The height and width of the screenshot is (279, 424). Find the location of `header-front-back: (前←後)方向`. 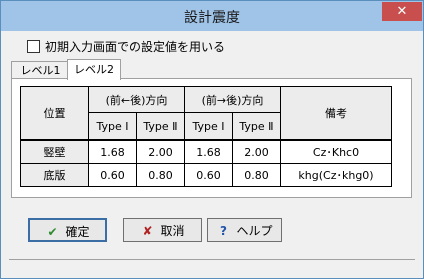

header-front-back: (前←後)方向 is located at coordinates (136, 99).